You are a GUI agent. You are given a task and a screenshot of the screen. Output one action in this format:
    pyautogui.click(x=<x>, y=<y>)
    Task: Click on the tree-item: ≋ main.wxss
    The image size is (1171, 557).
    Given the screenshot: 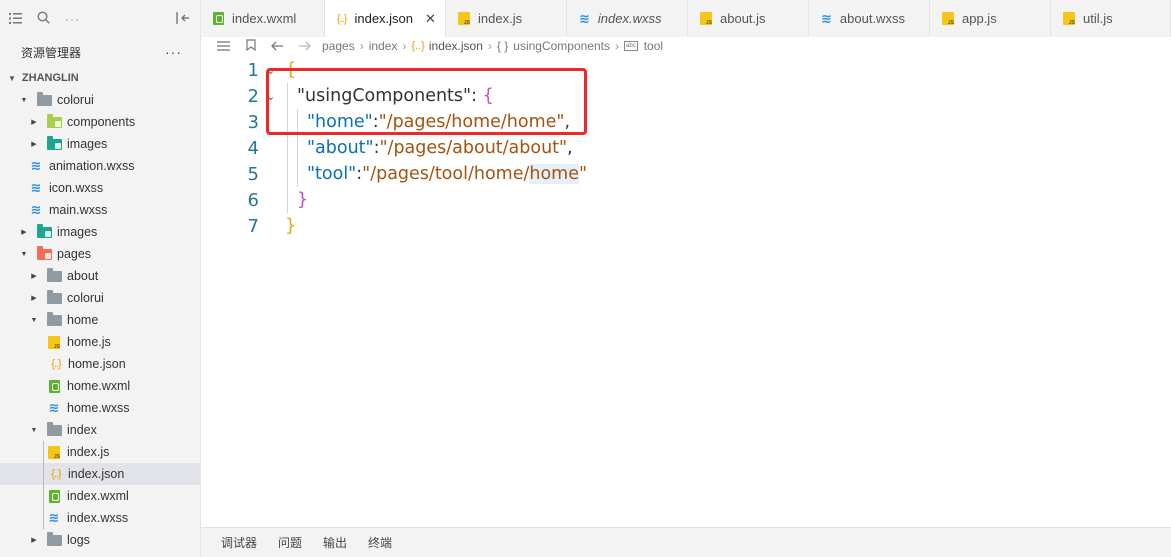 What is the action you would take?
    pyautogui.click(x=100, y=210)
    